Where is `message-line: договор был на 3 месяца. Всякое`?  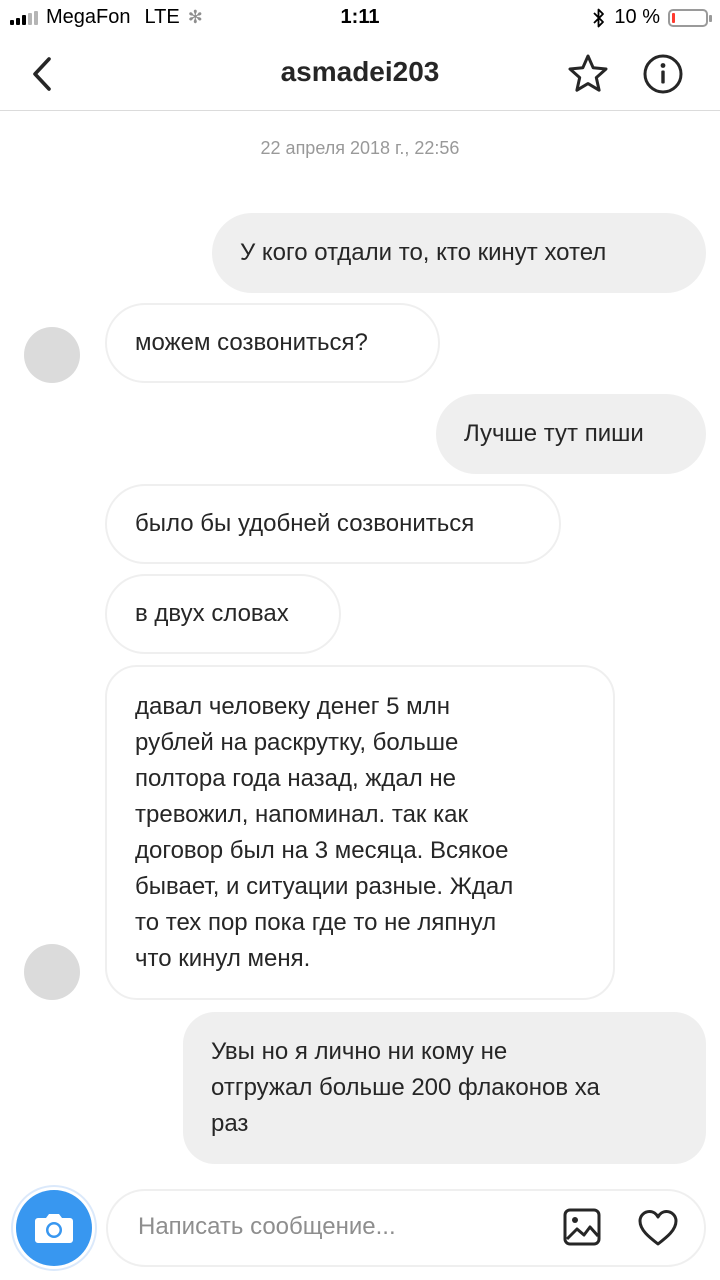
message-line: договор был на 3 месяца. Всякое is located at coordinates (322, 850).